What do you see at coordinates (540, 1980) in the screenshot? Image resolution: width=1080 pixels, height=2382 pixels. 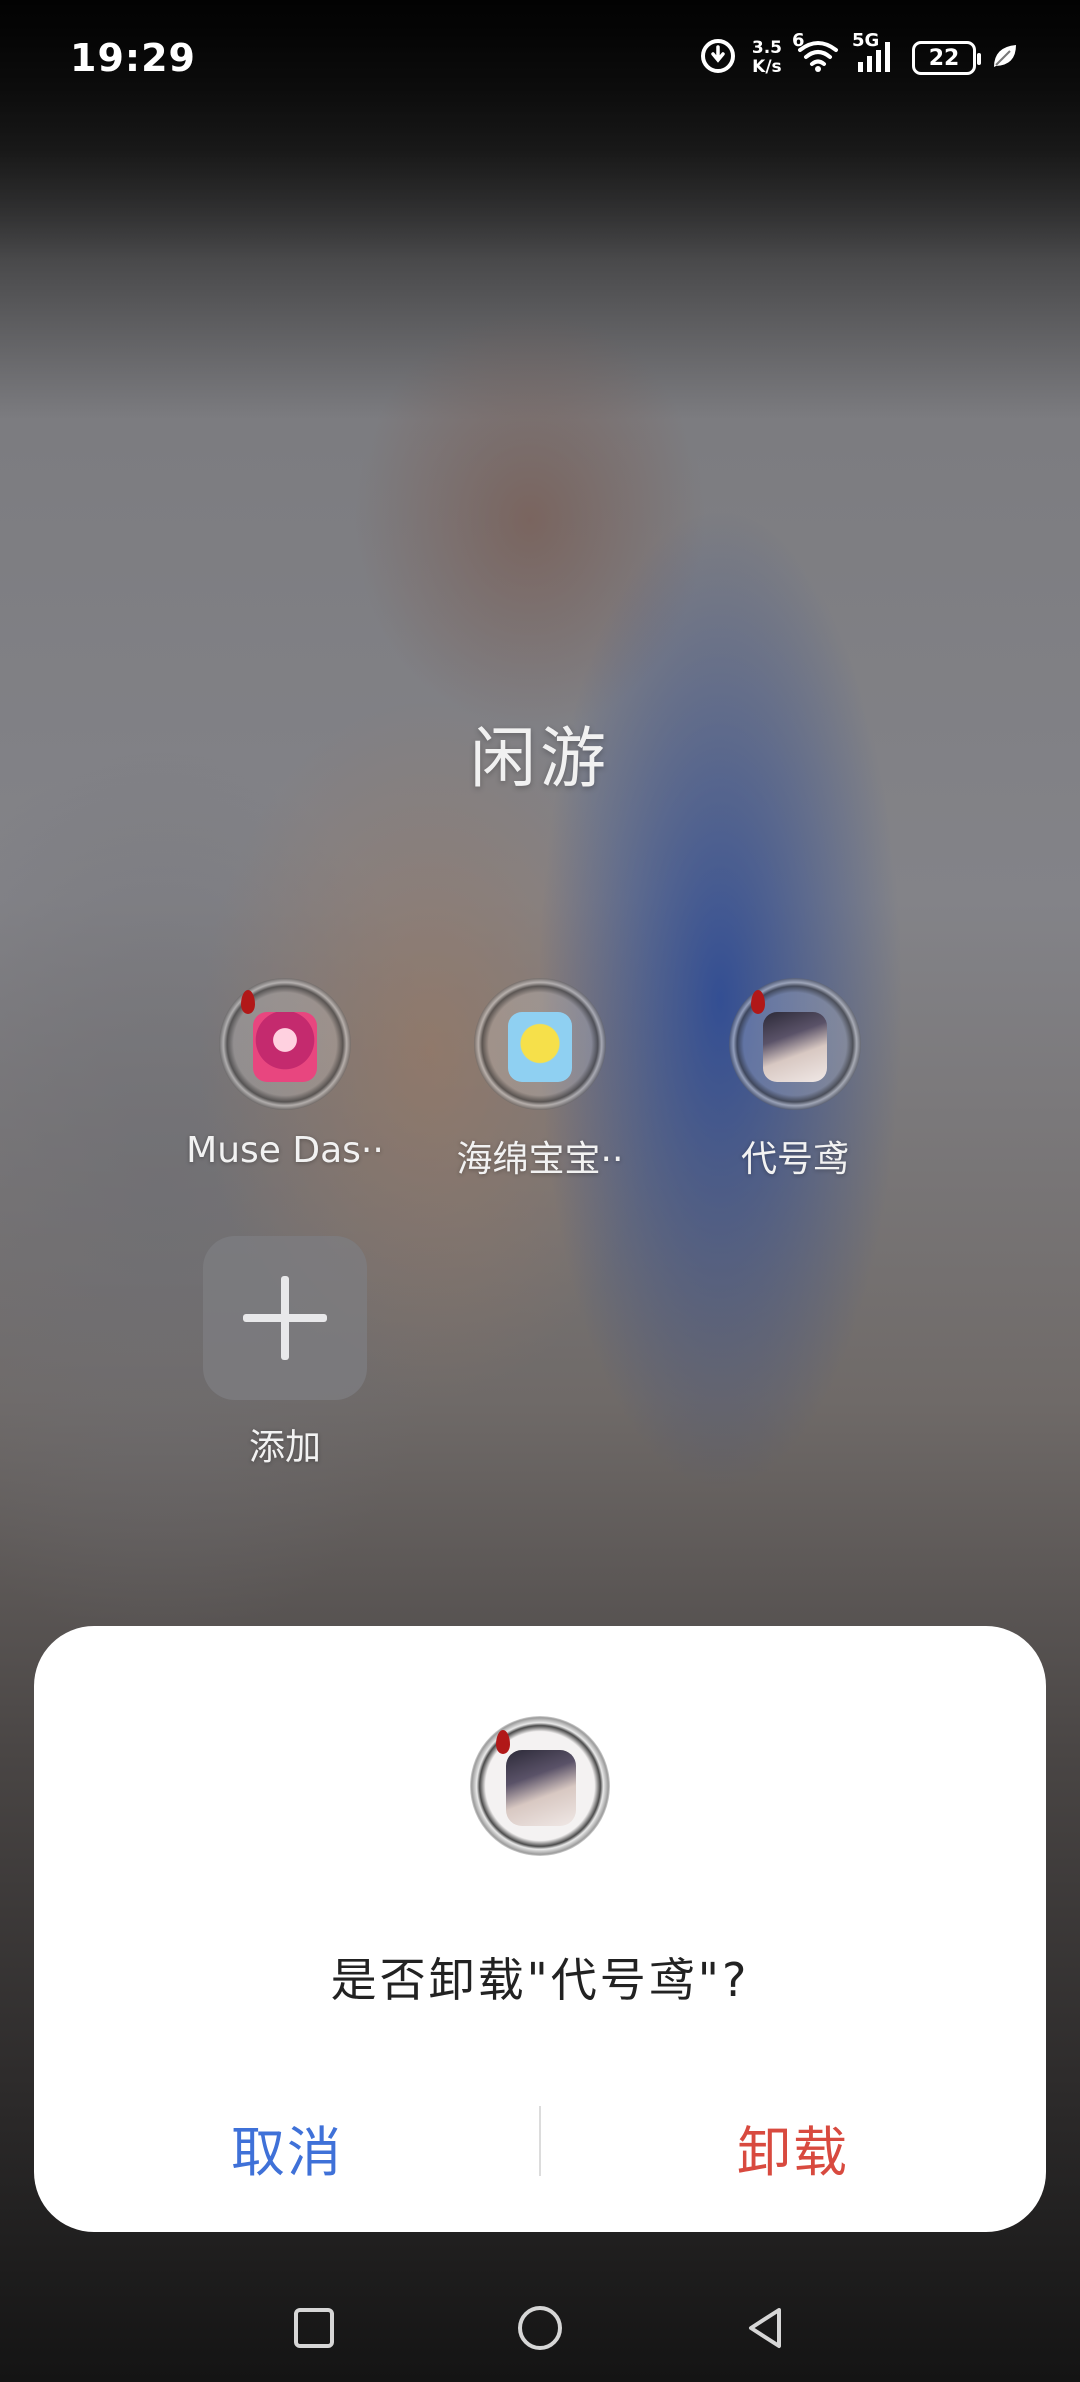 I see `uninstall-confirm-message: 是否卸载"代号鸢"?` at bounding box center [540, 1980].